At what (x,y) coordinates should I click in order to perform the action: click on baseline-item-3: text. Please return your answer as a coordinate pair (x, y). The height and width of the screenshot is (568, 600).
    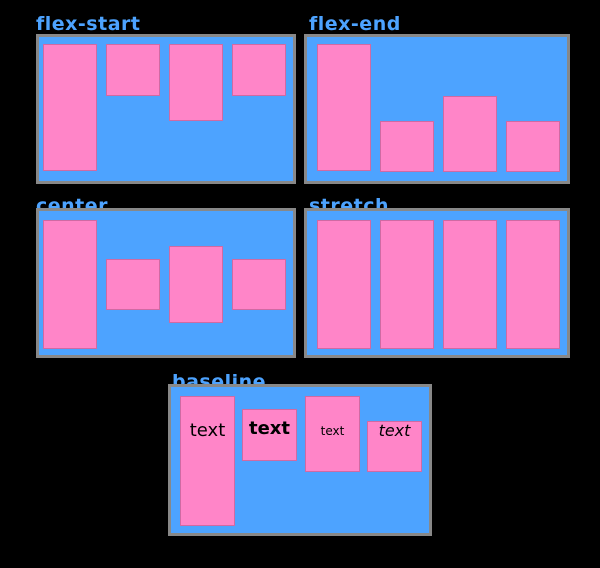
    Looking at the image, I should click on (332, 434).